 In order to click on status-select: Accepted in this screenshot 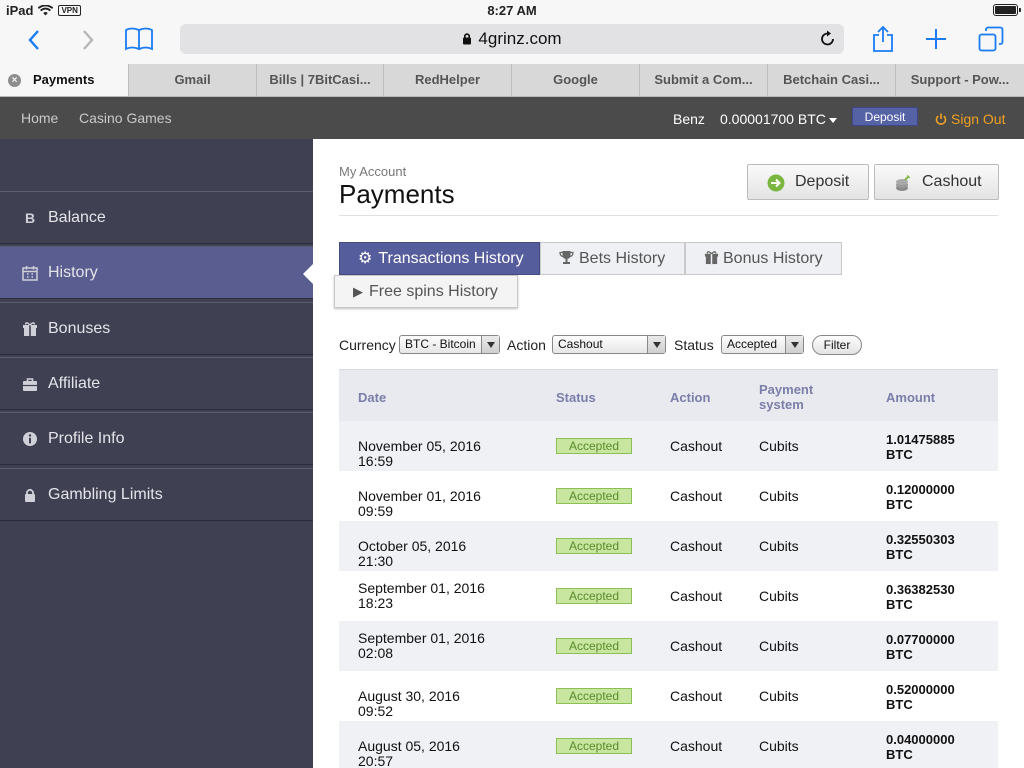, I will do `click(762, 344)`.